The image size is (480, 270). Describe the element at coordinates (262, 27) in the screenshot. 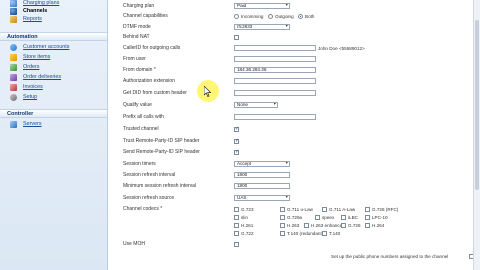

I see `dtmf-mode-select: rfc2833` at that location.